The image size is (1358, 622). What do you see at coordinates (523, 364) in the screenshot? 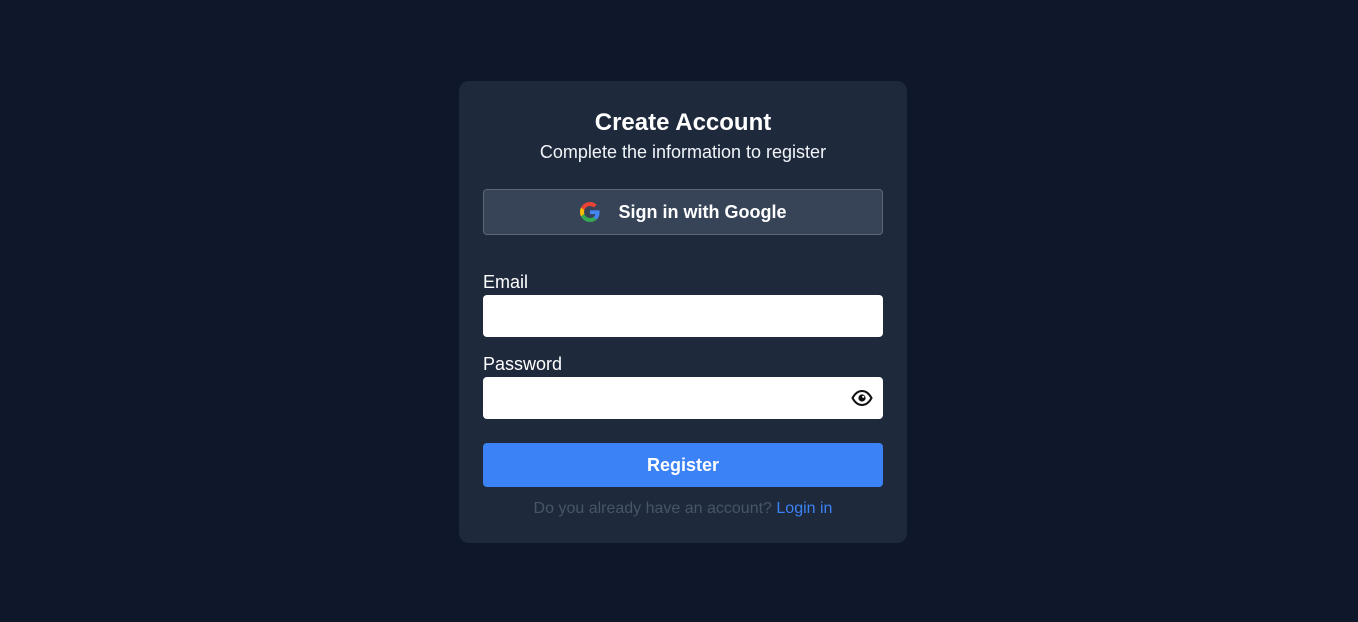
I see `password-label: Password` at bounding box center [523, 364].